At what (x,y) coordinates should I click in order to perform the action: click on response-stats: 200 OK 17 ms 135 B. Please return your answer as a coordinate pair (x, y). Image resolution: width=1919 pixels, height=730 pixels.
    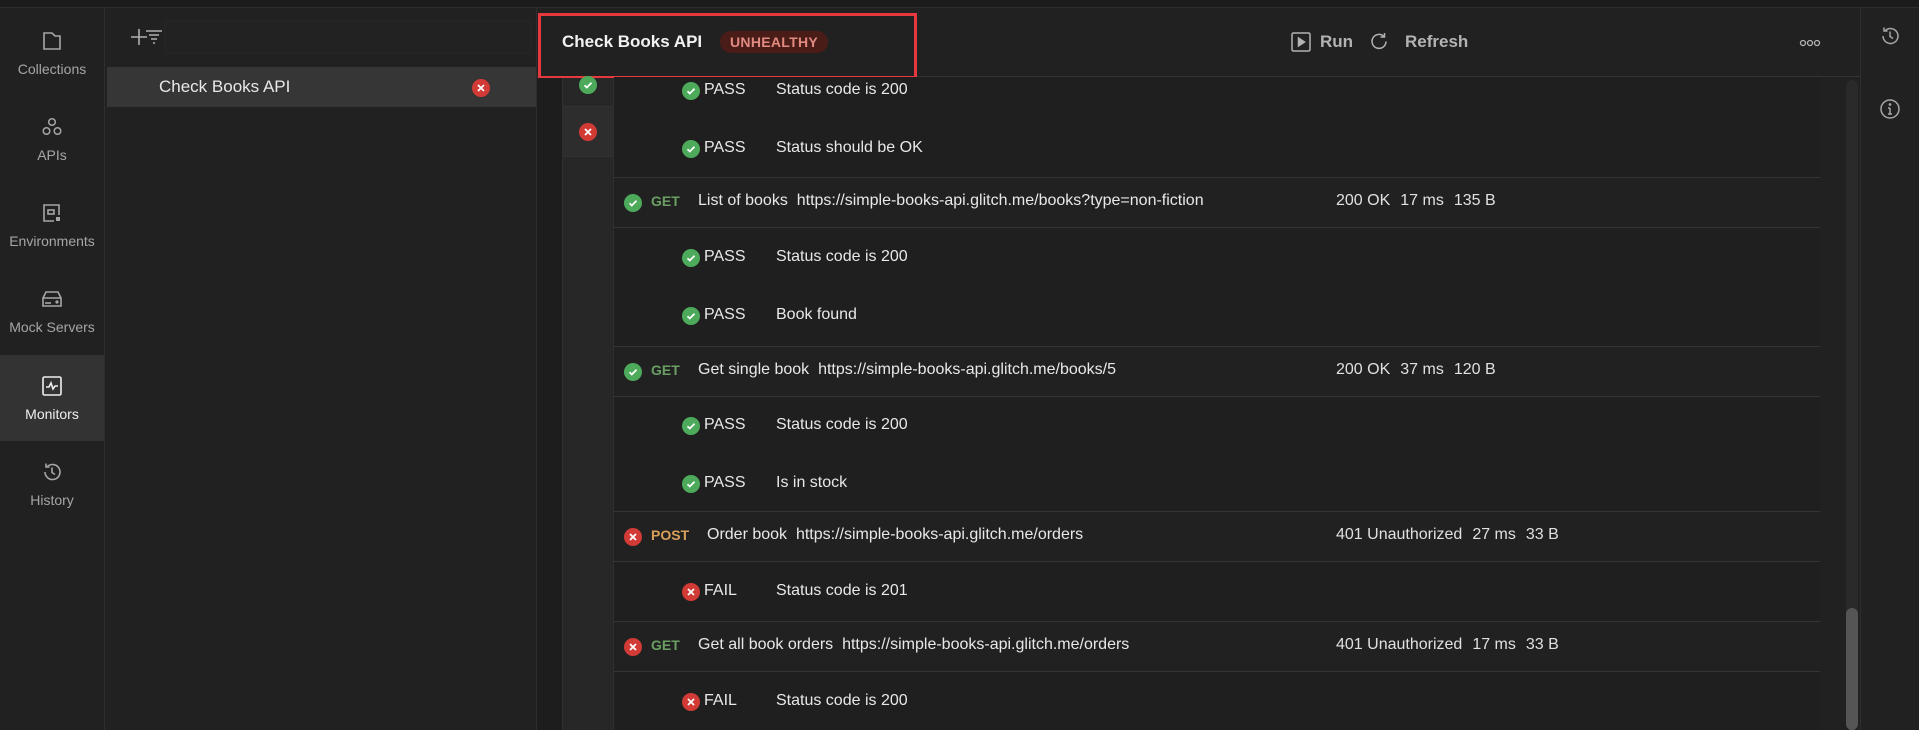
    Looking at the image, I should click on (1421, 201).